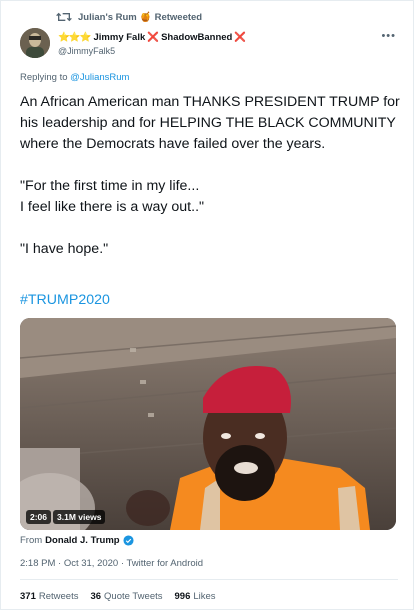  I want to click on verified-badge-icon, so click(128, 540).